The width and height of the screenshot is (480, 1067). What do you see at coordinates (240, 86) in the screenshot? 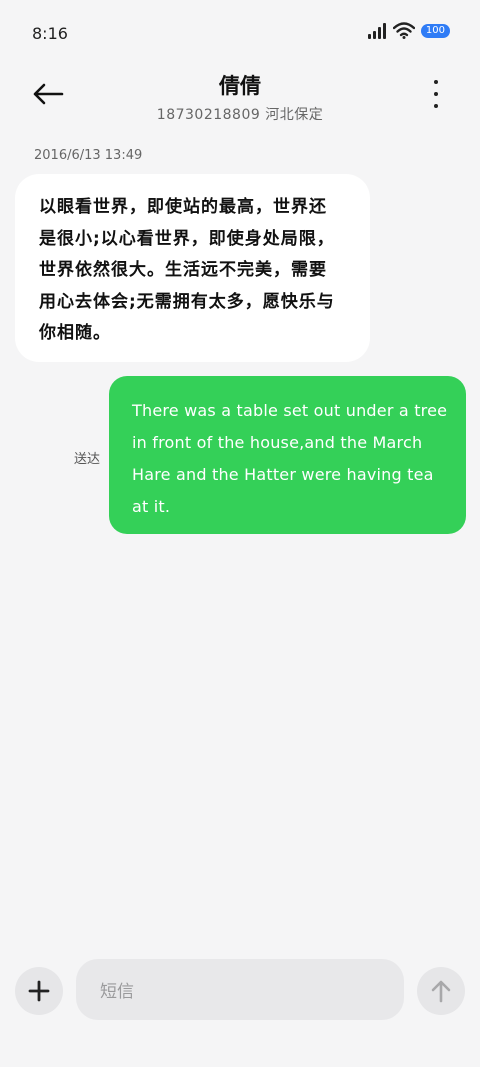
I see `contact-name: 倩倩` at bounding box center [240, 86].